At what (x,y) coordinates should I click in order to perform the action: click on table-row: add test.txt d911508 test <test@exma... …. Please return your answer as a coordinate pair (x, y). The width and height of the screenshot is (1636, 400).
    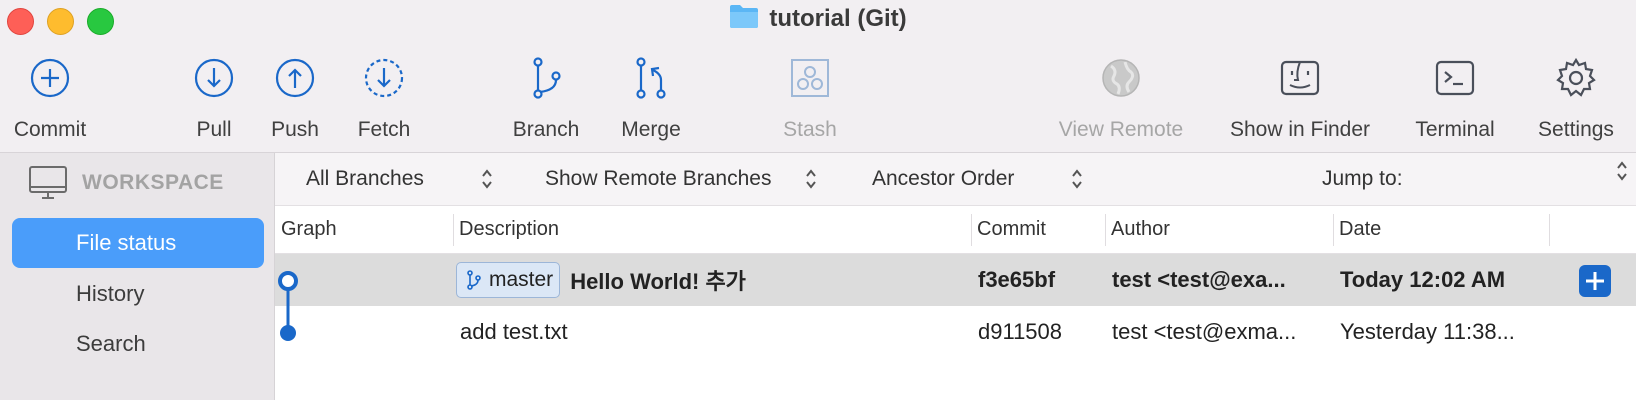
    Looking at the image, I should click on (955, 332).